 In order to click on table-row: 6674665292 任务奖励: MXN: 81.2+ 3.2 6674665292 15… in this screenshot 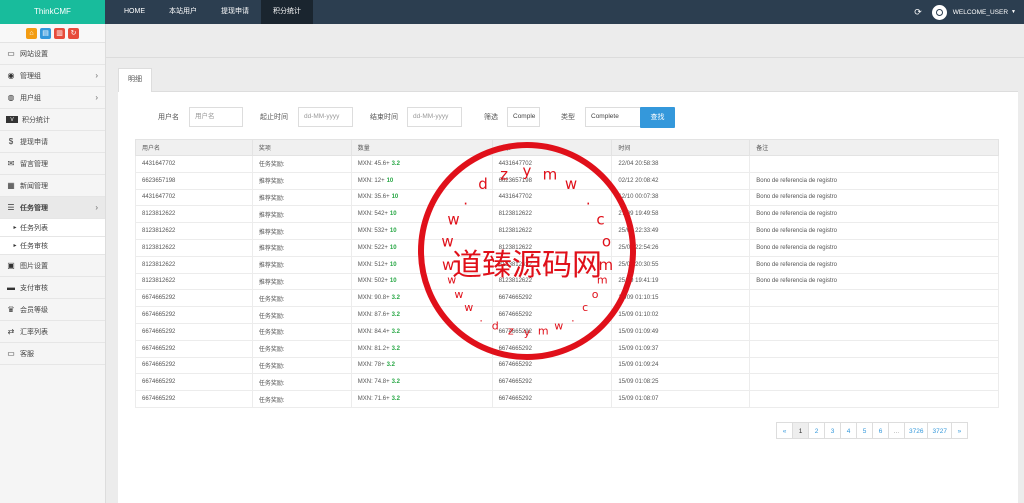, I will do `click(567, 348)`.